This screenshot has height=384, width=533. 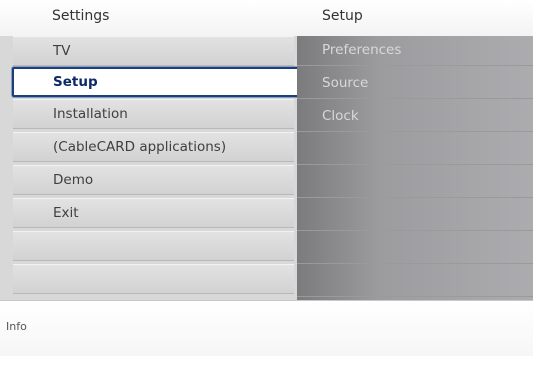 What do you see at coordinates (266, 18) in the screenshot?
I see `menu-header: Settings Setup` at bounding box center [266, 18].